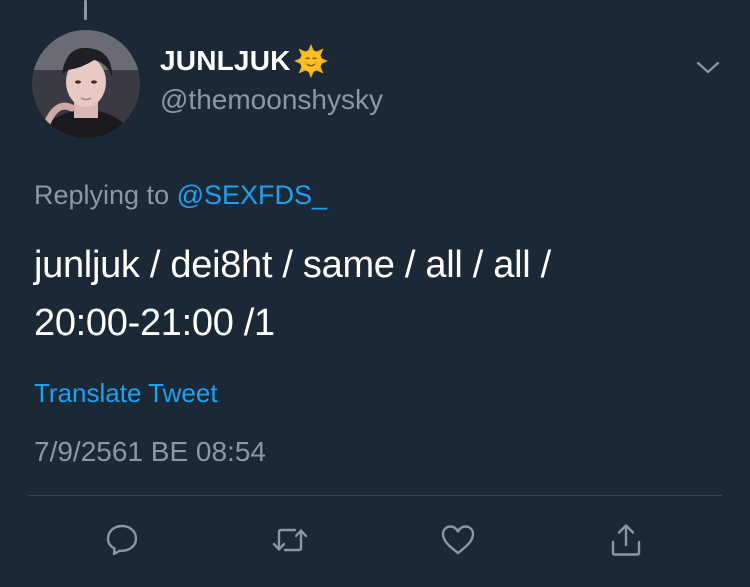  I want to click on display-name: JUNLJUK, so click(225, 61).